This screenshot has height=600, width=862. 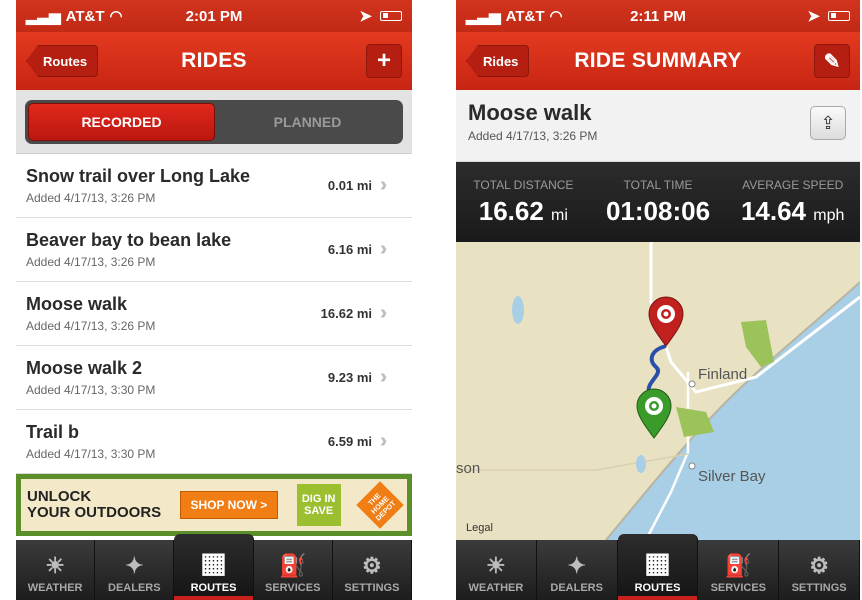 What do you see at coordinates (307, 122) in the screenshot?
I see `segment-planned: PLANNED` at bounding box center [307, 122].